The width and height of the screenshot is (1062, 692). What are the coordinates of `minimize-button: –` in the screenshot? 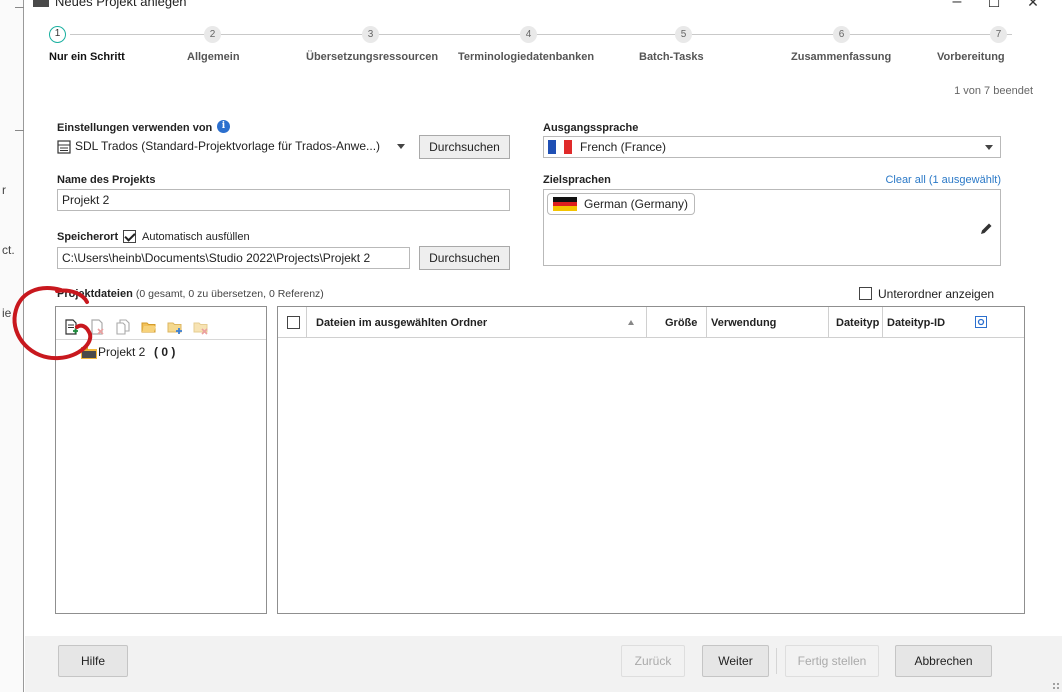 It's located at (957, 6).